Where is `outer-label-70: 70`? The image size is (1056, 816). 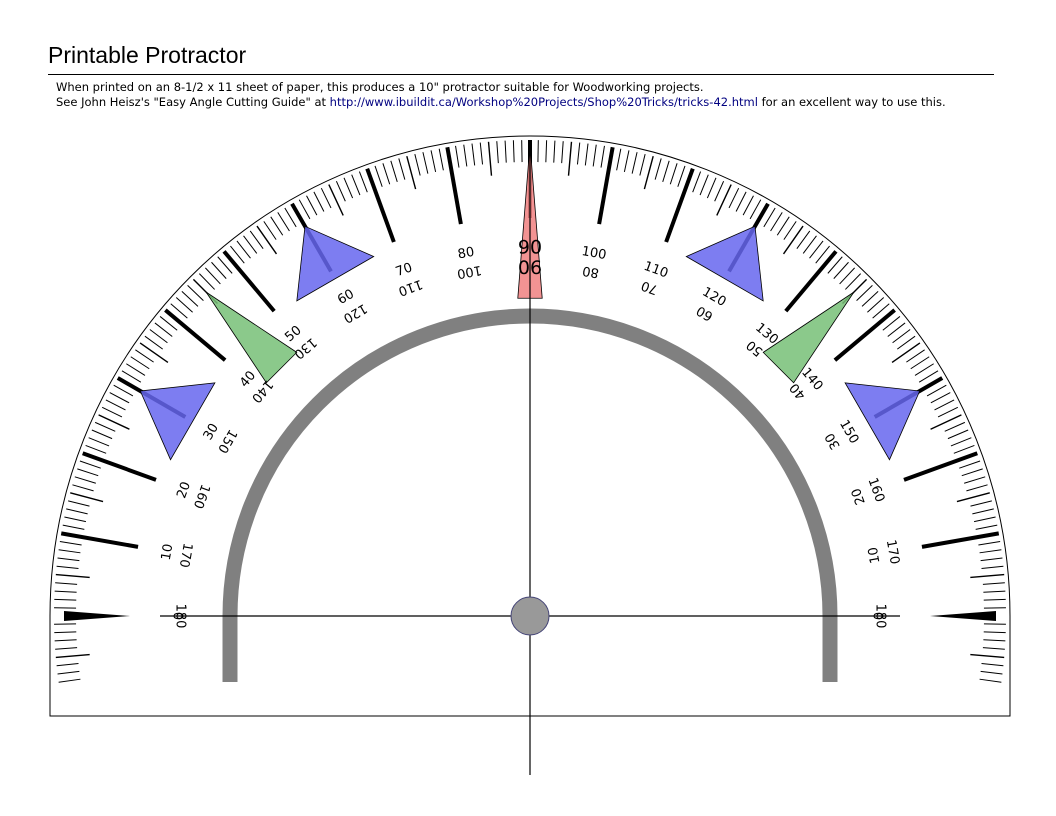
outer-label-70: 70 is located at coordinates (404, 270).